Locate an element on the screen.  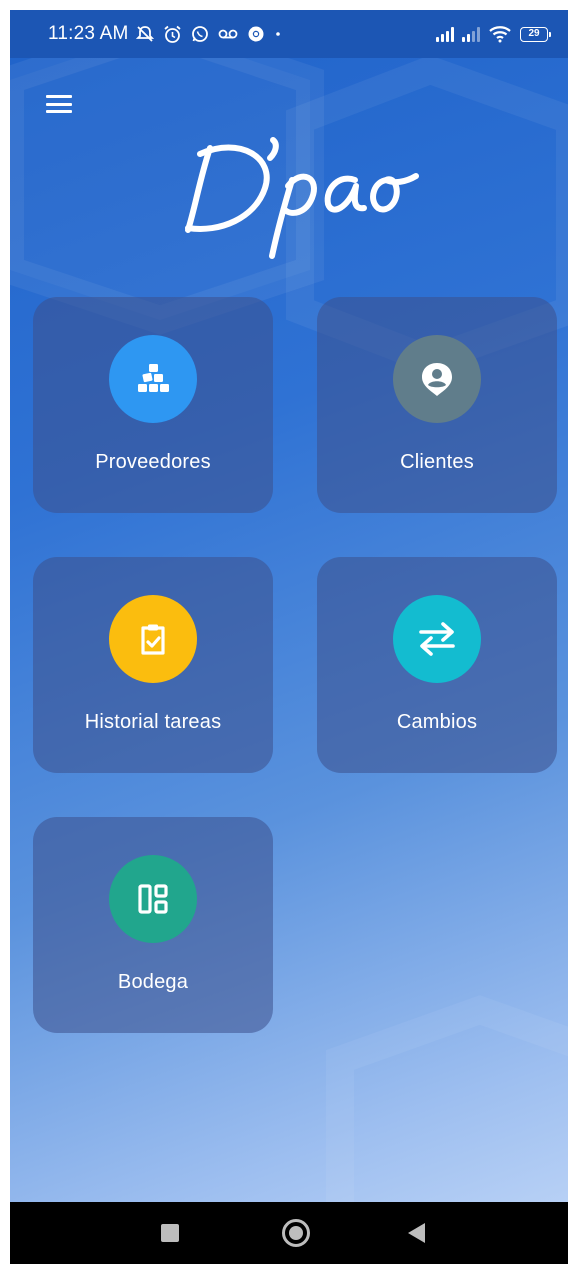
status-system-icons: 29 is located at coordinates (493, 34).